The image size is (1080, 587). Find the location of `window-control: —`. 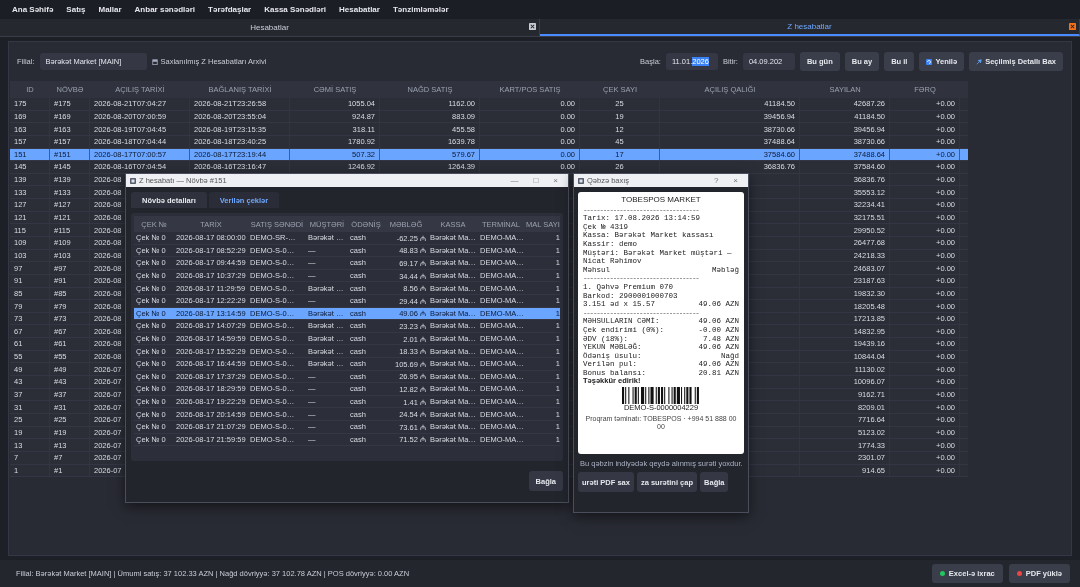

window-control: — is located at coordinates (514, 180).